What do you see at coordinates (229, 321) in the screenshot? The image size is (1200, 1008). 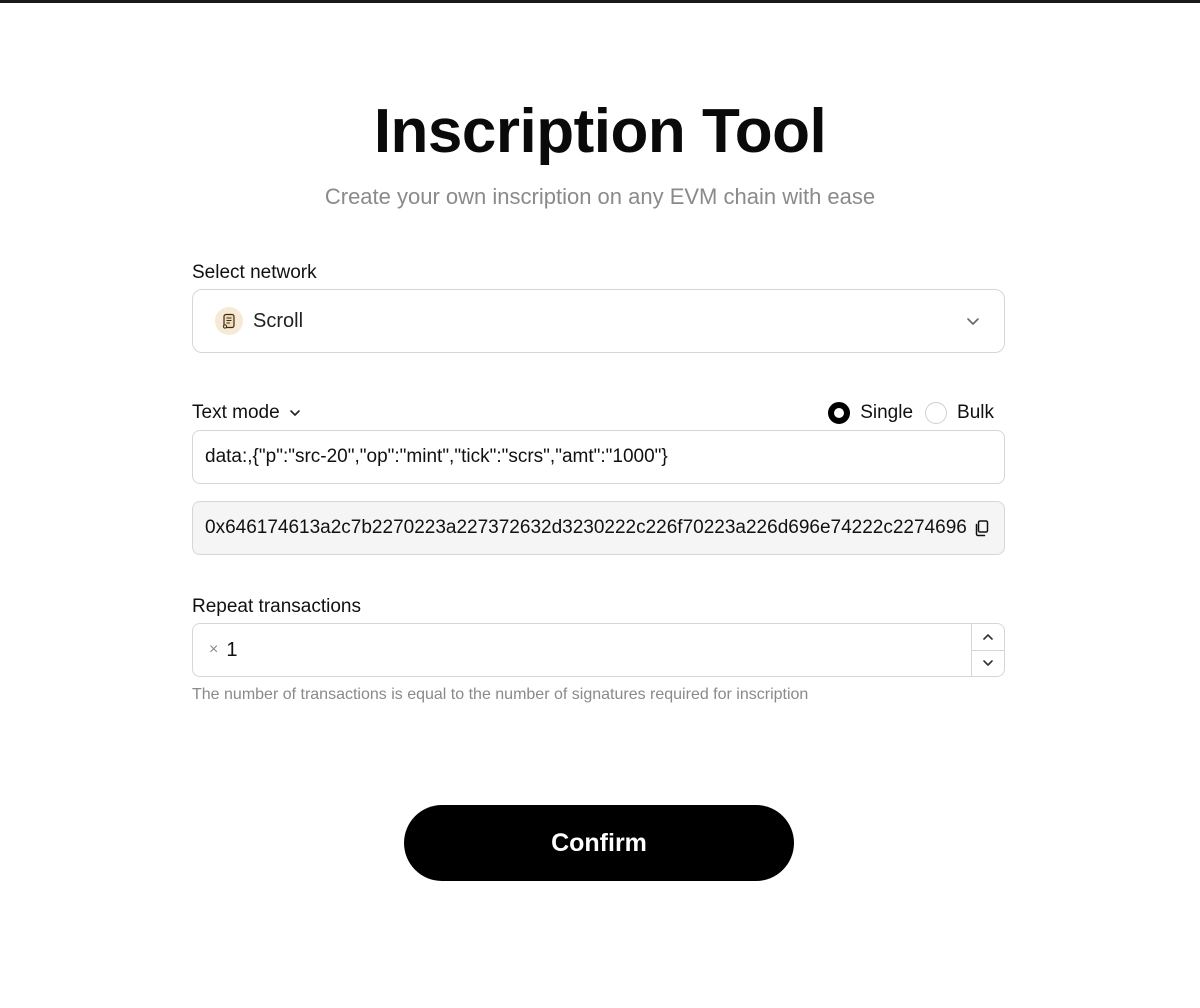 I see `scroll-icon` at bounding box center [229, 321].